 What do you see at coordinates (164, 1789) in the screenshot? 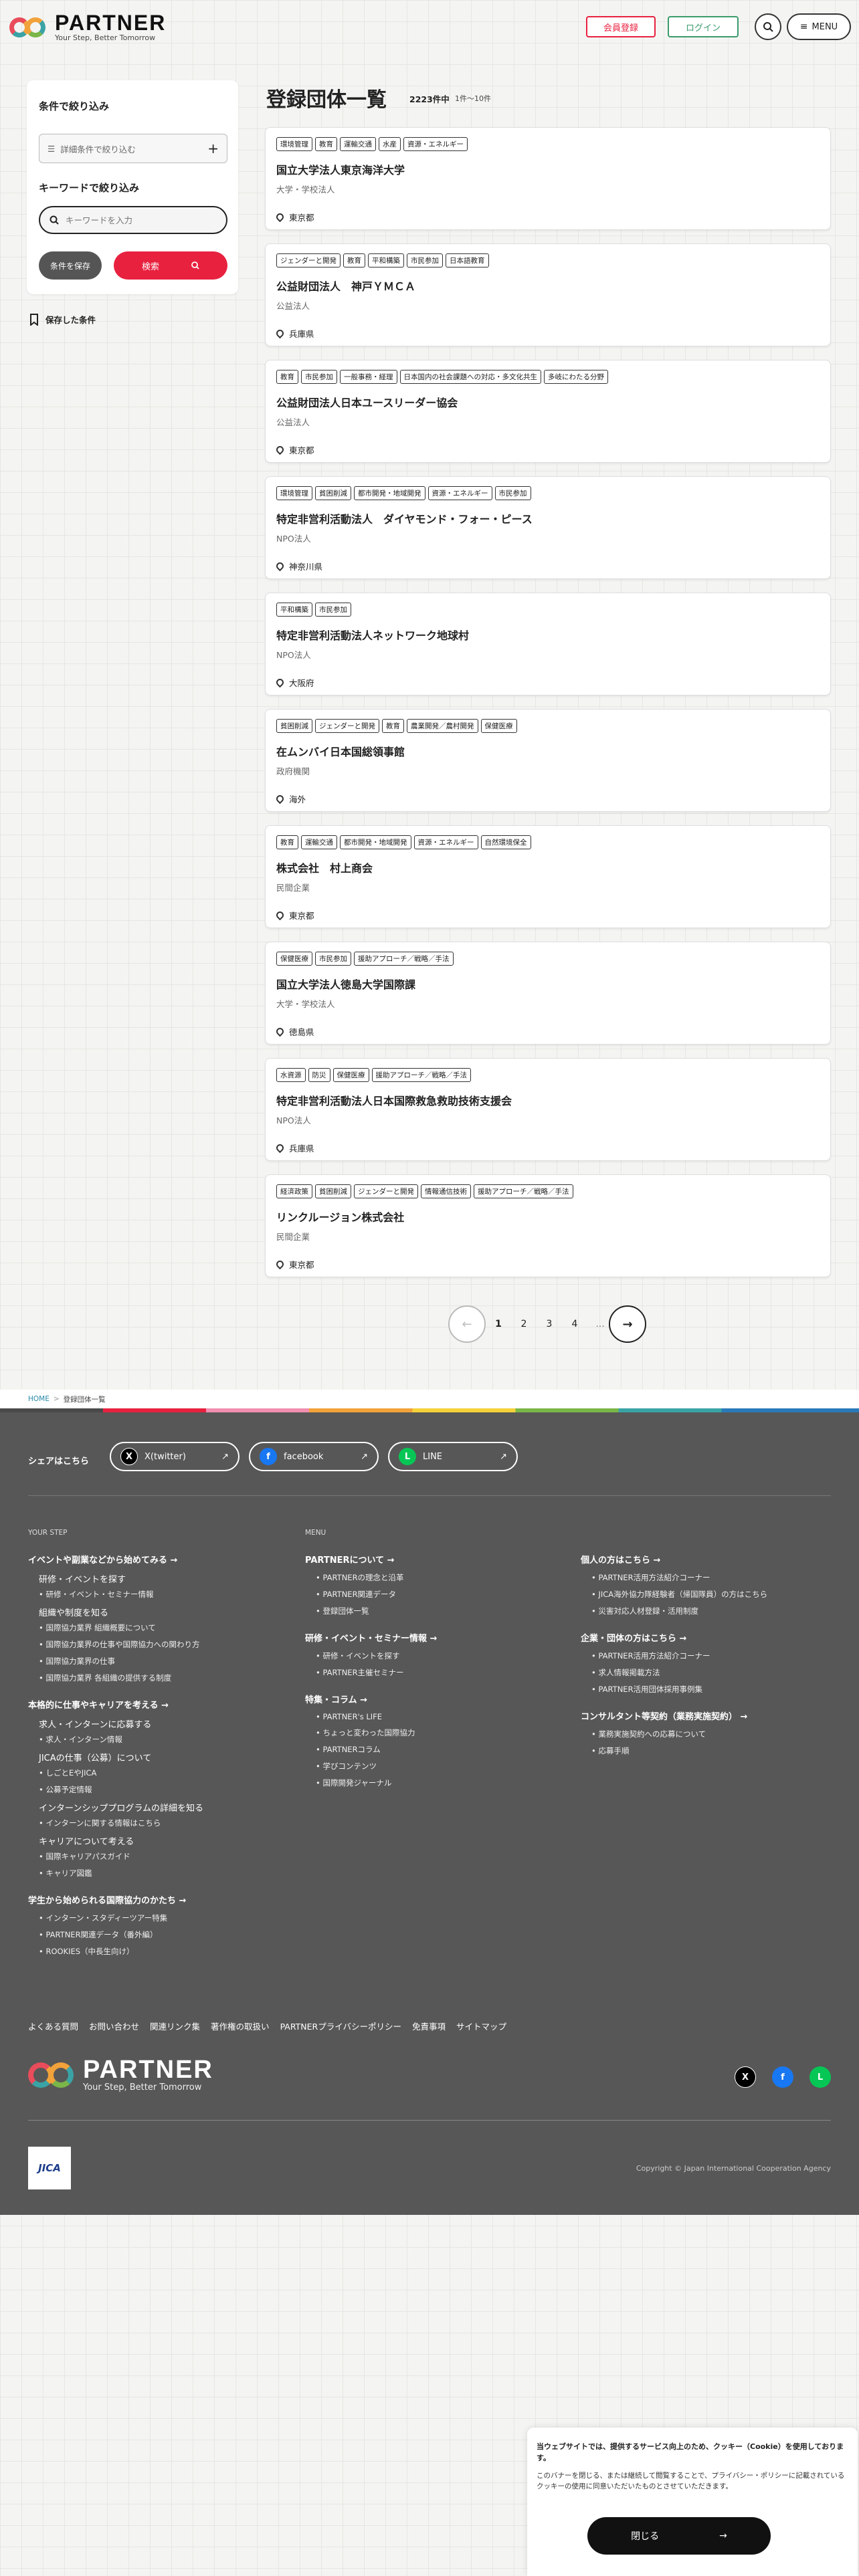
I see `footer-link: • 公募予定情報` at bounding box center [164, 1789].